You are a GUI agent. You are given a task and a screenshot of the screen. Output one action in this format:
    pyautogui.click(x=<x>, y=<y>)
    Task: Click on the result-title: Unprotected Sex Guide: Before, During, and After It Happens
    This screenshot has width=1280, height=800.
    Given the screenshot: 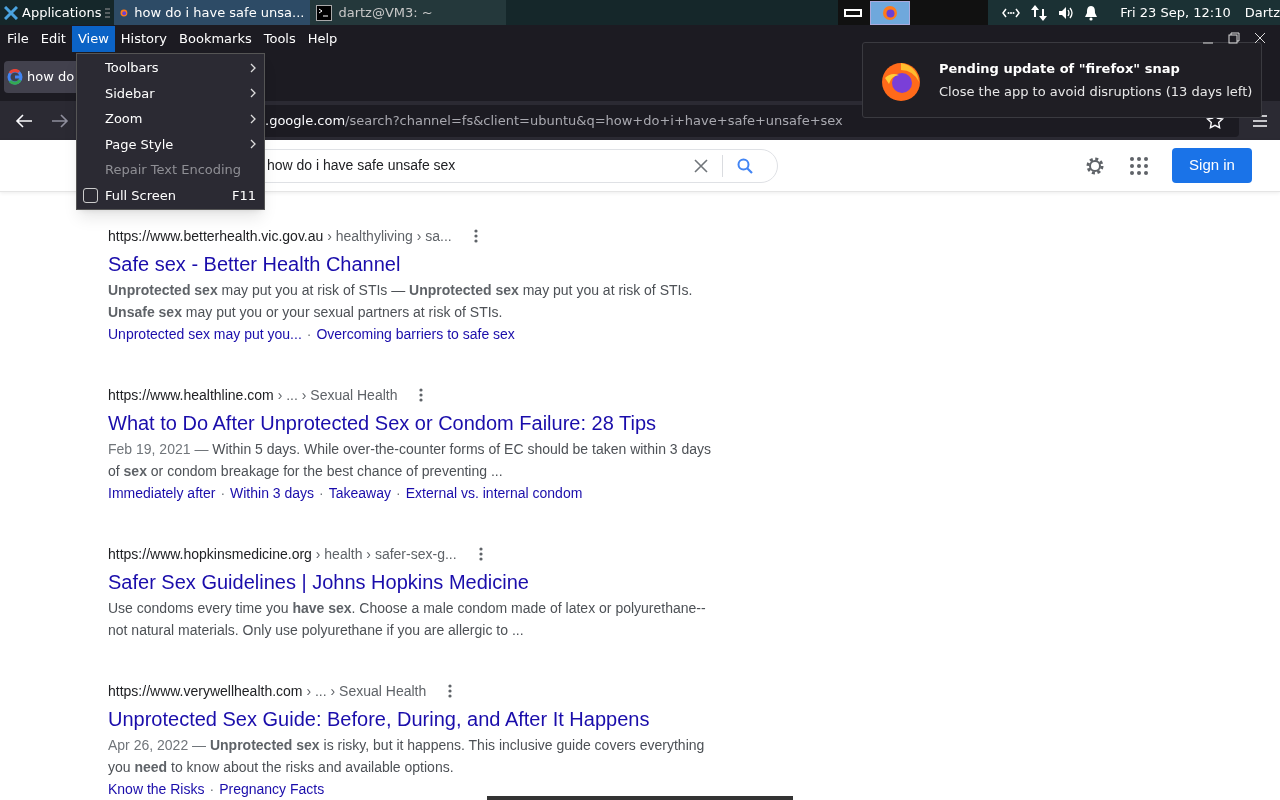 What is the action you would take?
    pyautogui.click(x=379, y=719)
    